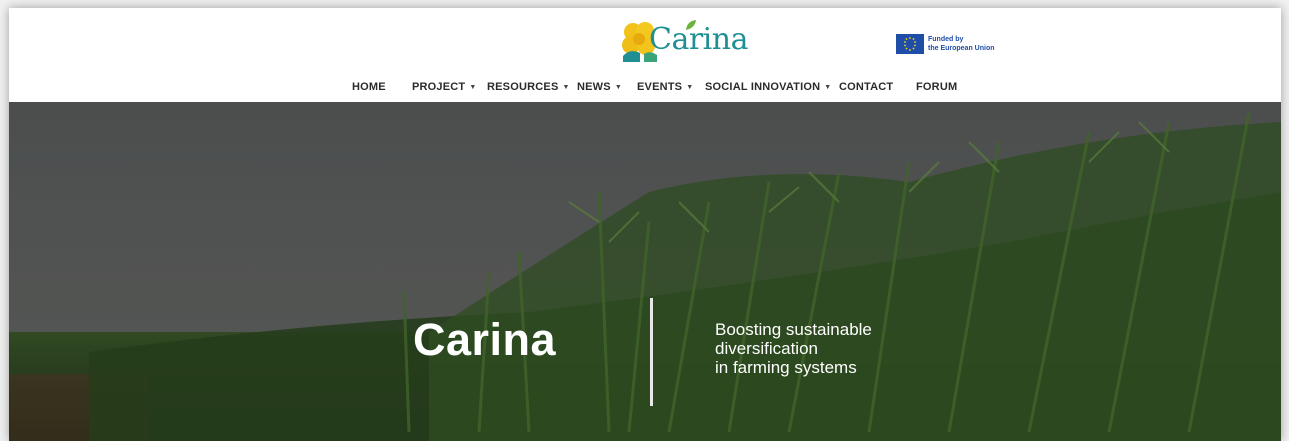 This screenshot has height=441, width=1289. I want to click on nav-item-social-innovation: SOCIAL INNOVATION ▼, so click(768, 87).